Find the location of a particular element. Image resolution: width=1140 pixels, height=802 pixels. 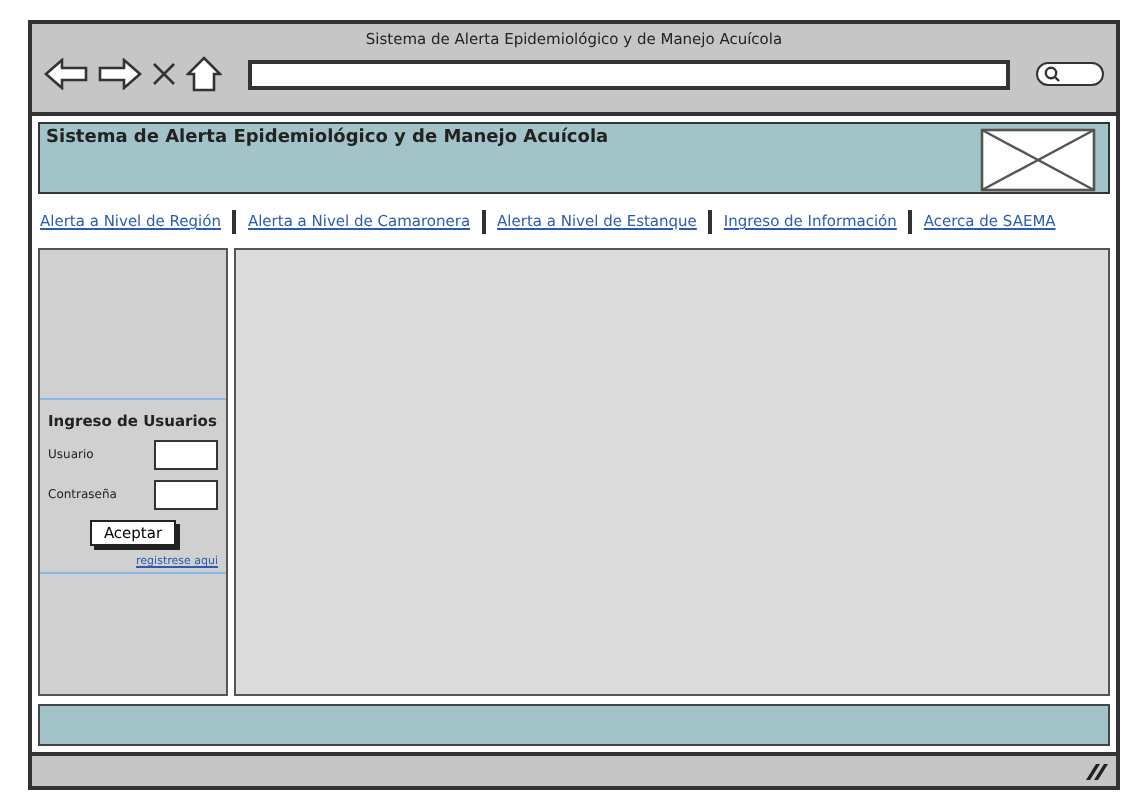

image-placeholder-icon is located at coordinates (1038, 160).